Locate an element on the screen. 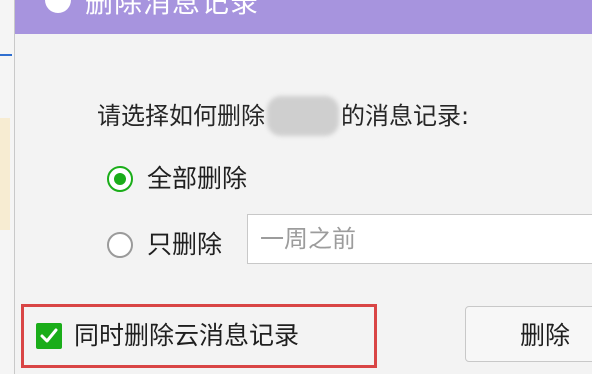 This screenshot has height=374, width=592. option-delete-all: 全部删除 is located at coordinates (177, 179).